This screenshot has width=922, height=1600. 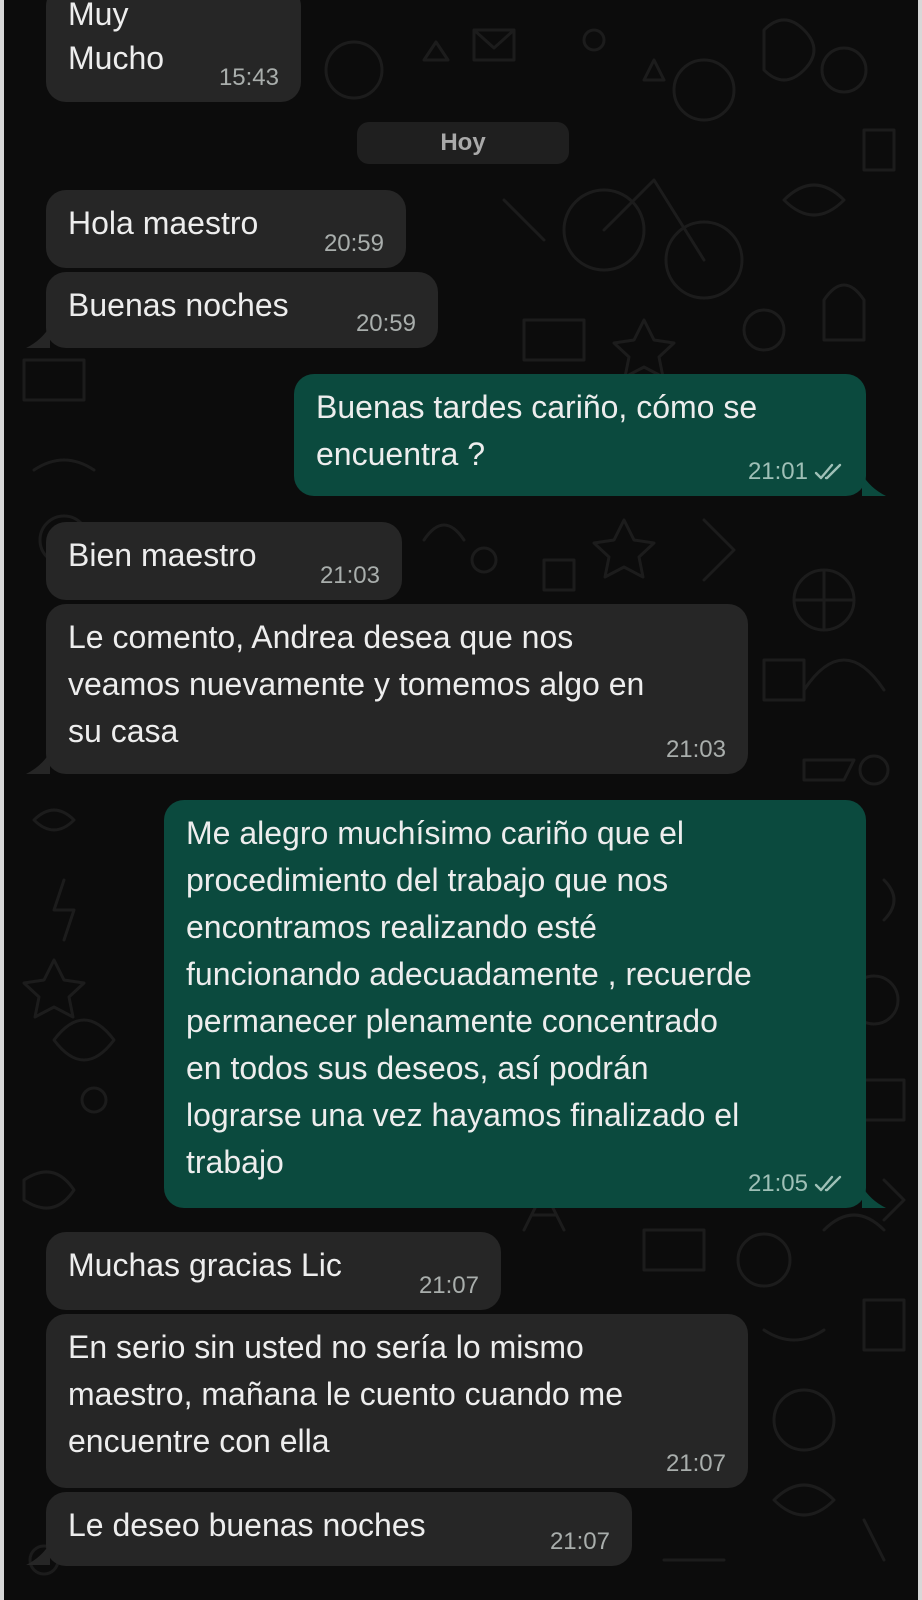 I want to click on incoming-message-bubble: Muchas gracias Lic 21:07, so click(x=273, y=1271).